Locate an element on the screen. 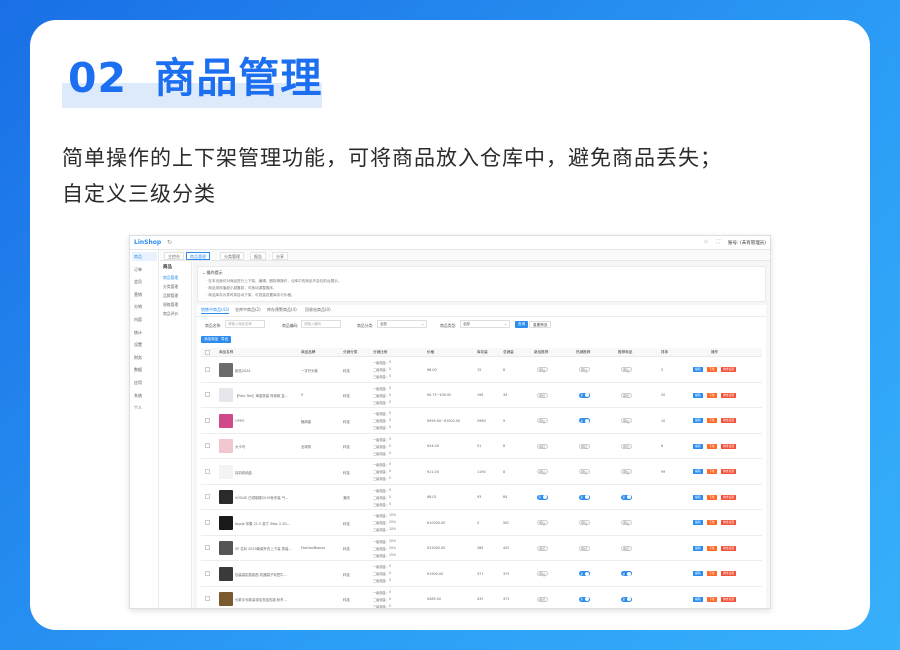 The height and width of the screenshot is (650, 900). product-name: 新品2024 is located at coordinates (266, 370).